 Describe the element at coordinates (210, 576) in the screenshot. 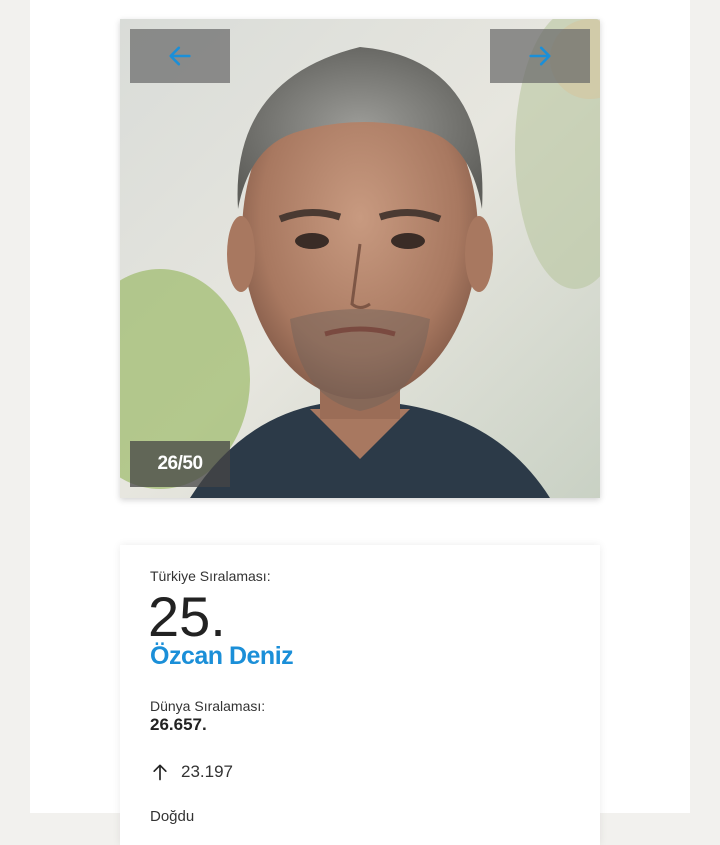

I see `turkey-rank-label: Türkiye Sıralaması:` at that location.